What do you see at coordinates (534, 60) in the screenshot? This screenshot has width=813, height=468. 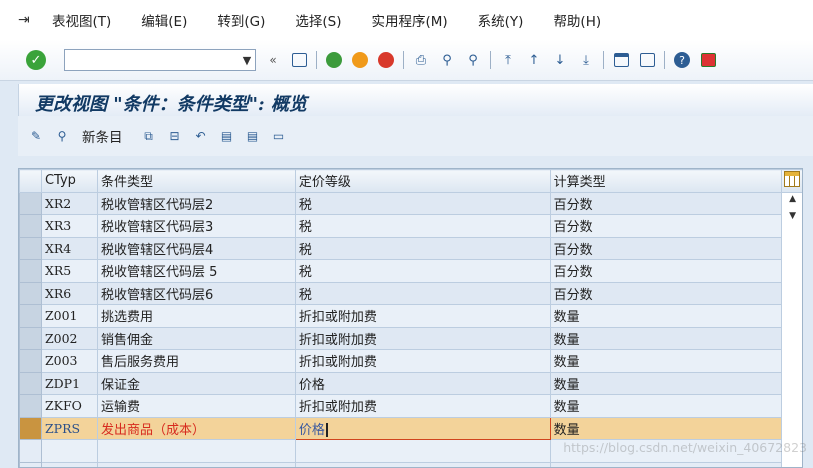 I see `previous-page-icon: ↑` at bounding box center [534, 60].